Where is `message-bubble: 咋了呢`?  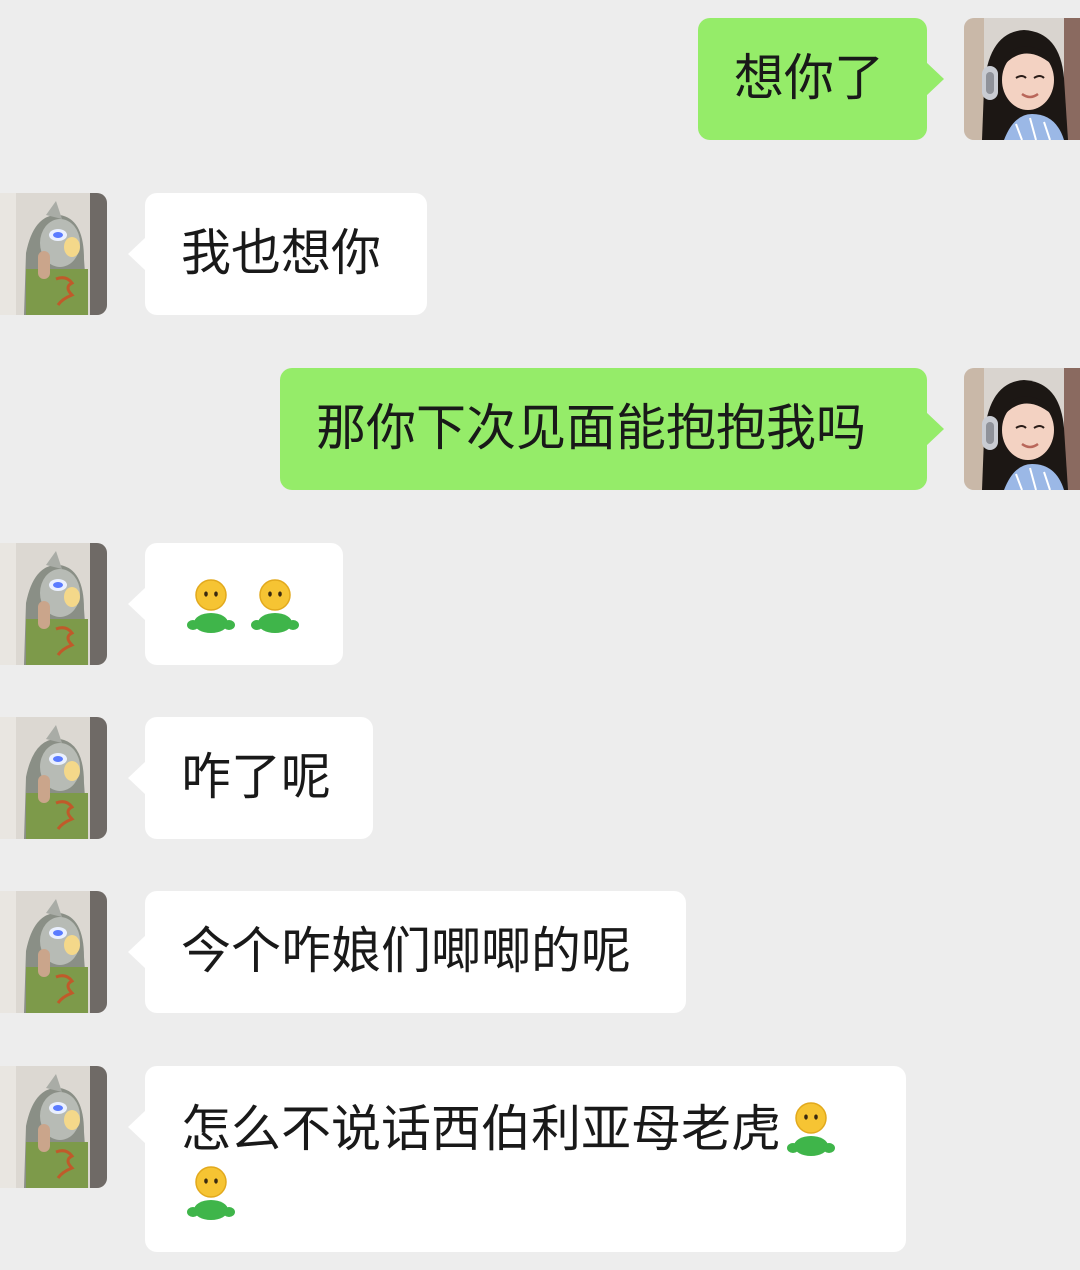 message-bubble: 咋了呢 is located at coordinates (250, 778).